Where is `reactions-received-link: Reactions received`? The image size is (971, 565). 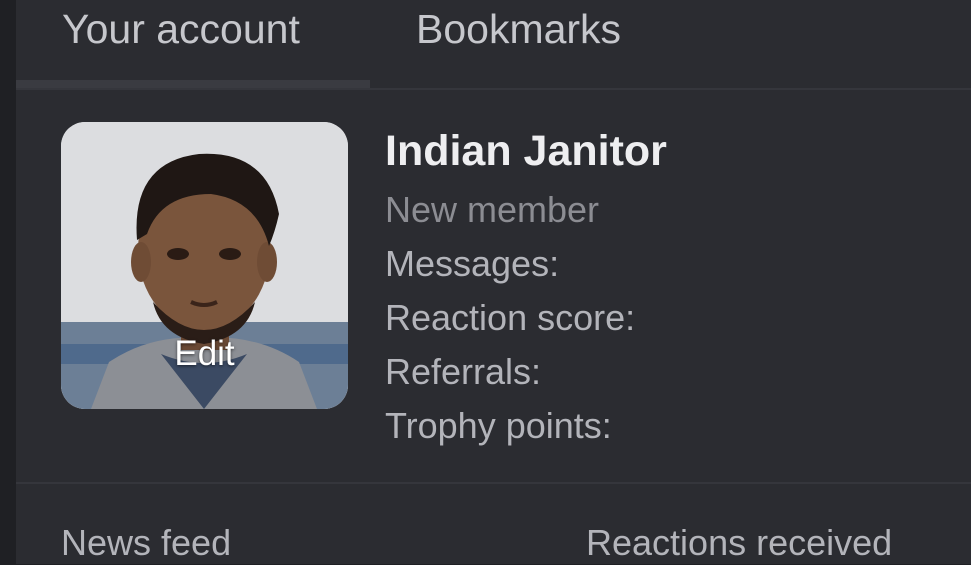 reactions-received-link: Reactions received is located at coordinates (739, 543).